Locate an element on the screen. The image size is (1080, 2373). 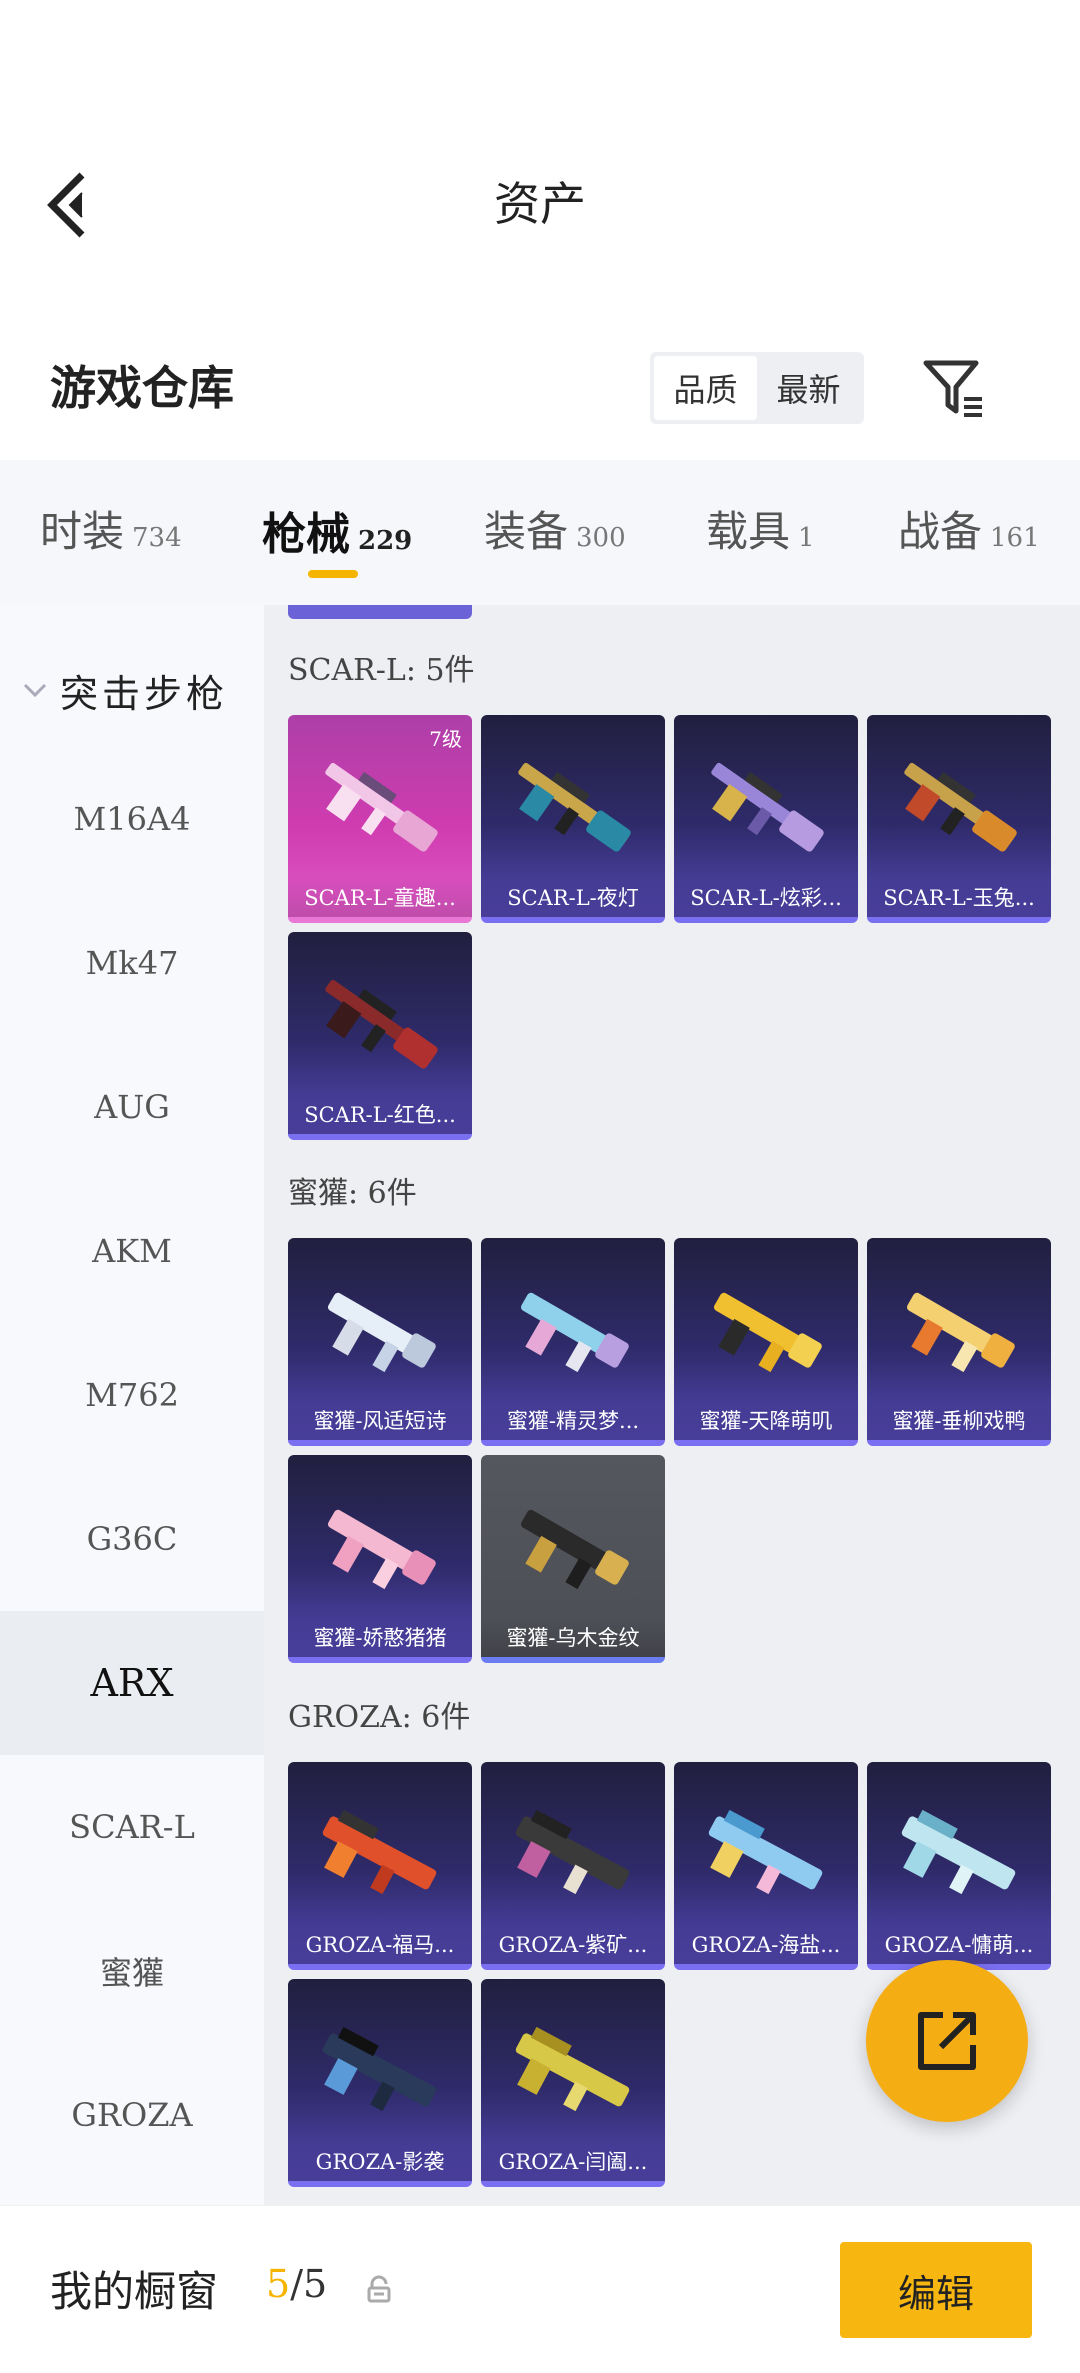
sidebar-item-scar-l: SCAR-L is located at coordinates (132, 1827).